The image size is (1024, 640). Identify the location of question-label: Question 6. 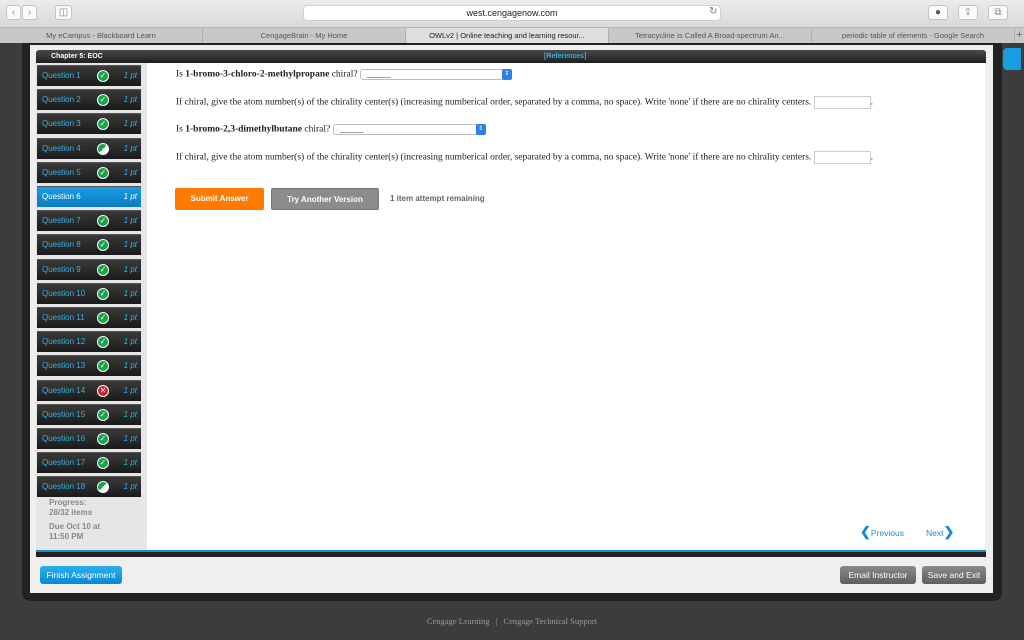
(61, 196).